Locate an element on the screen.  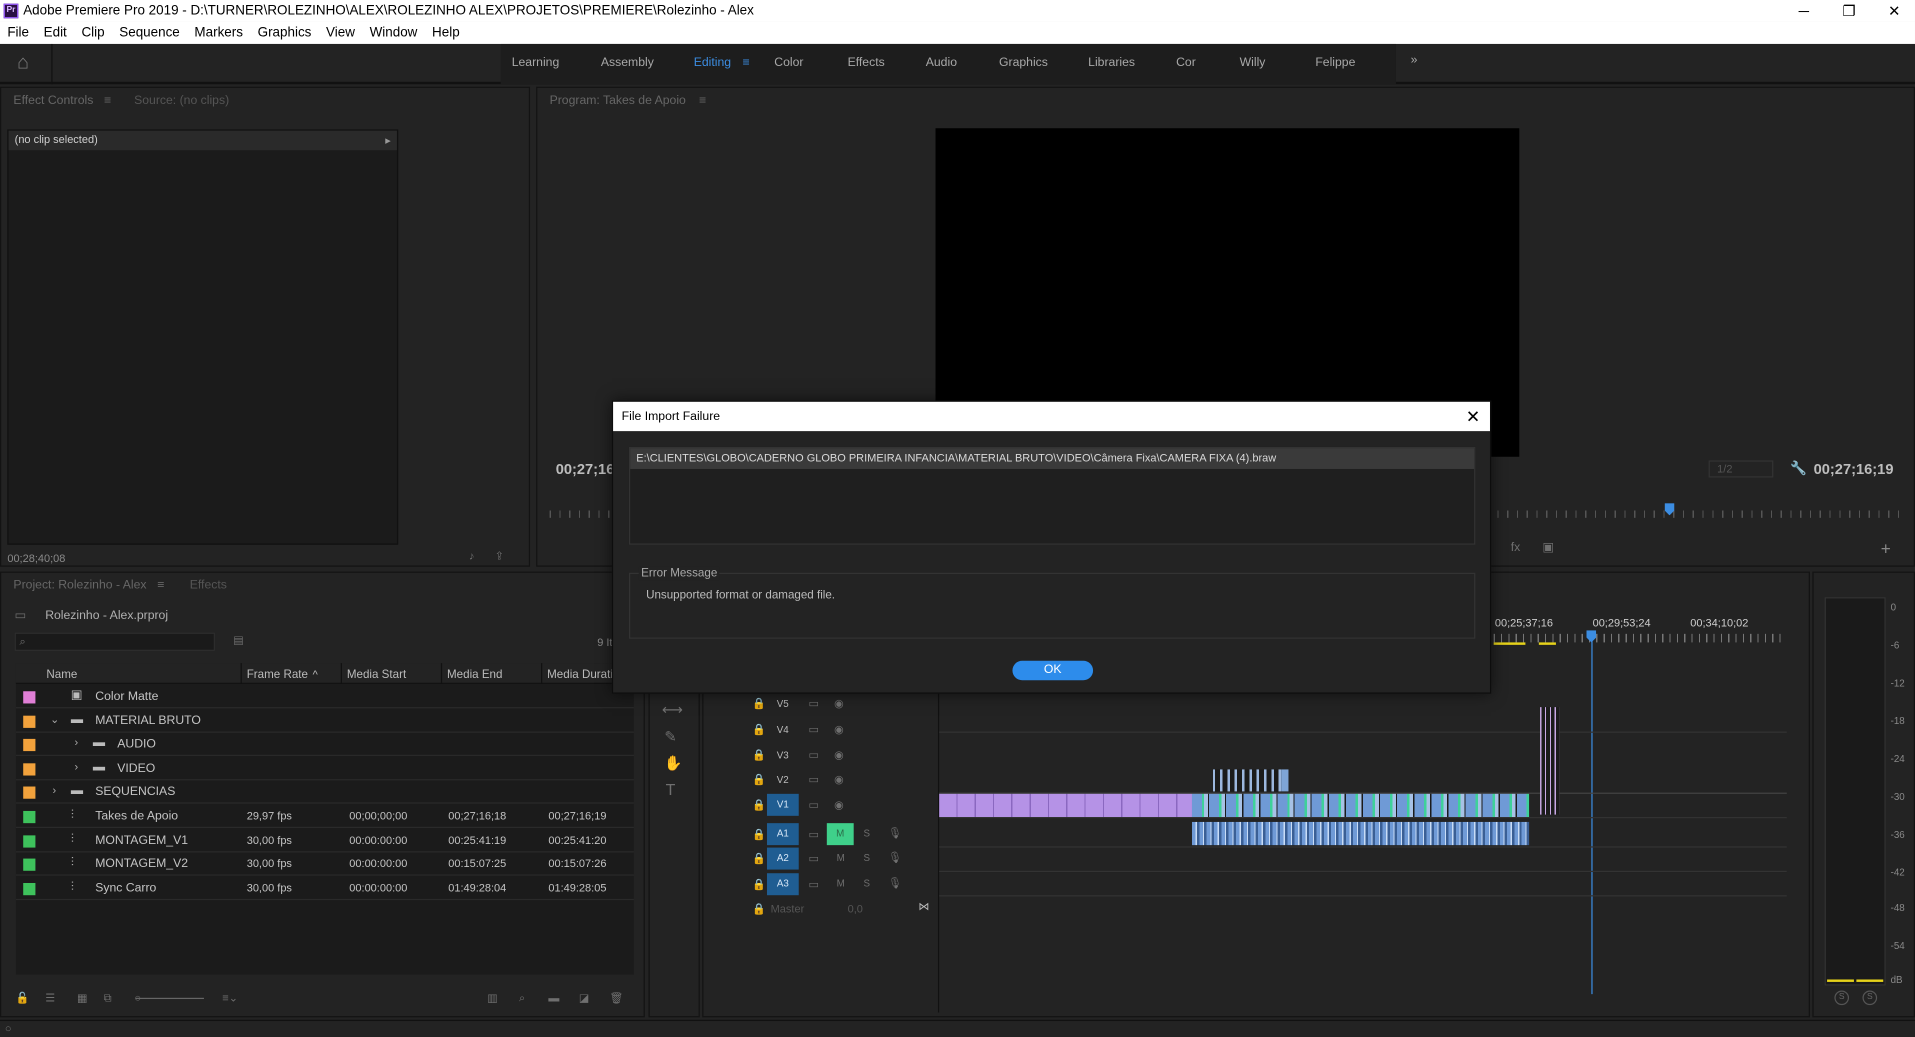
zoom-slider-handle: ○ is located at coordinates (137, 998).